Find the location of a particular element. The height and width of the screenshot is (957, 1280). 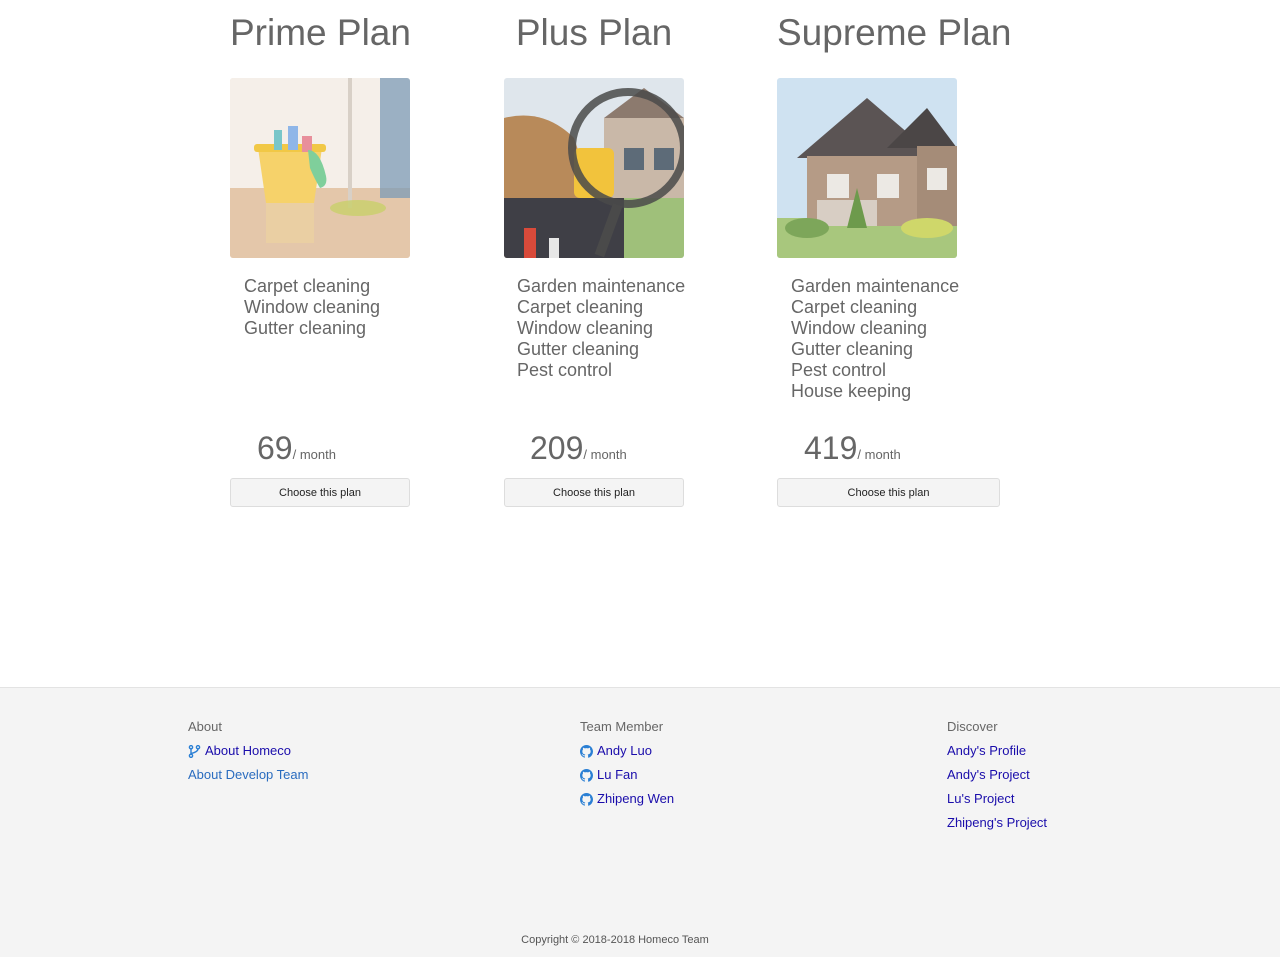

choose-plan-button-plus: Choose this plan is located at coordinates (594, 492).